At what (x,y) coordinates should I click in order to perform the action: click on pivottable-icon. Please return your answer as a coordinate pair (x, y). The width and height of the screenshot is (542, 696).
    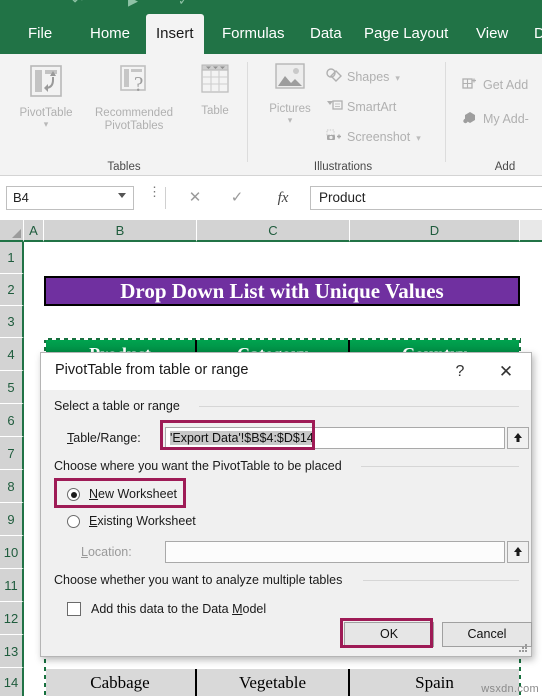
    Looking at the image, I should click on (46, 83).